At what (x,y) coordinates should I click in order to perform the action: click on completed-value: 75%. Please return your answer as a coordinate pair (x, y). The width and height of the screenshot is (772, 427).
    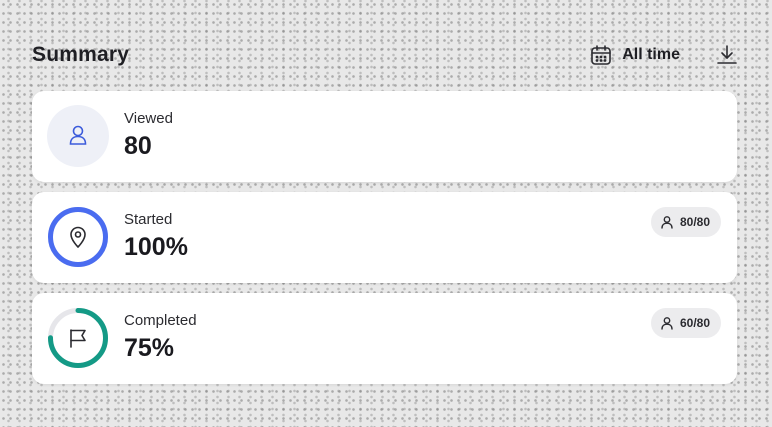
    Looking at the image, I should click on (149, 348).